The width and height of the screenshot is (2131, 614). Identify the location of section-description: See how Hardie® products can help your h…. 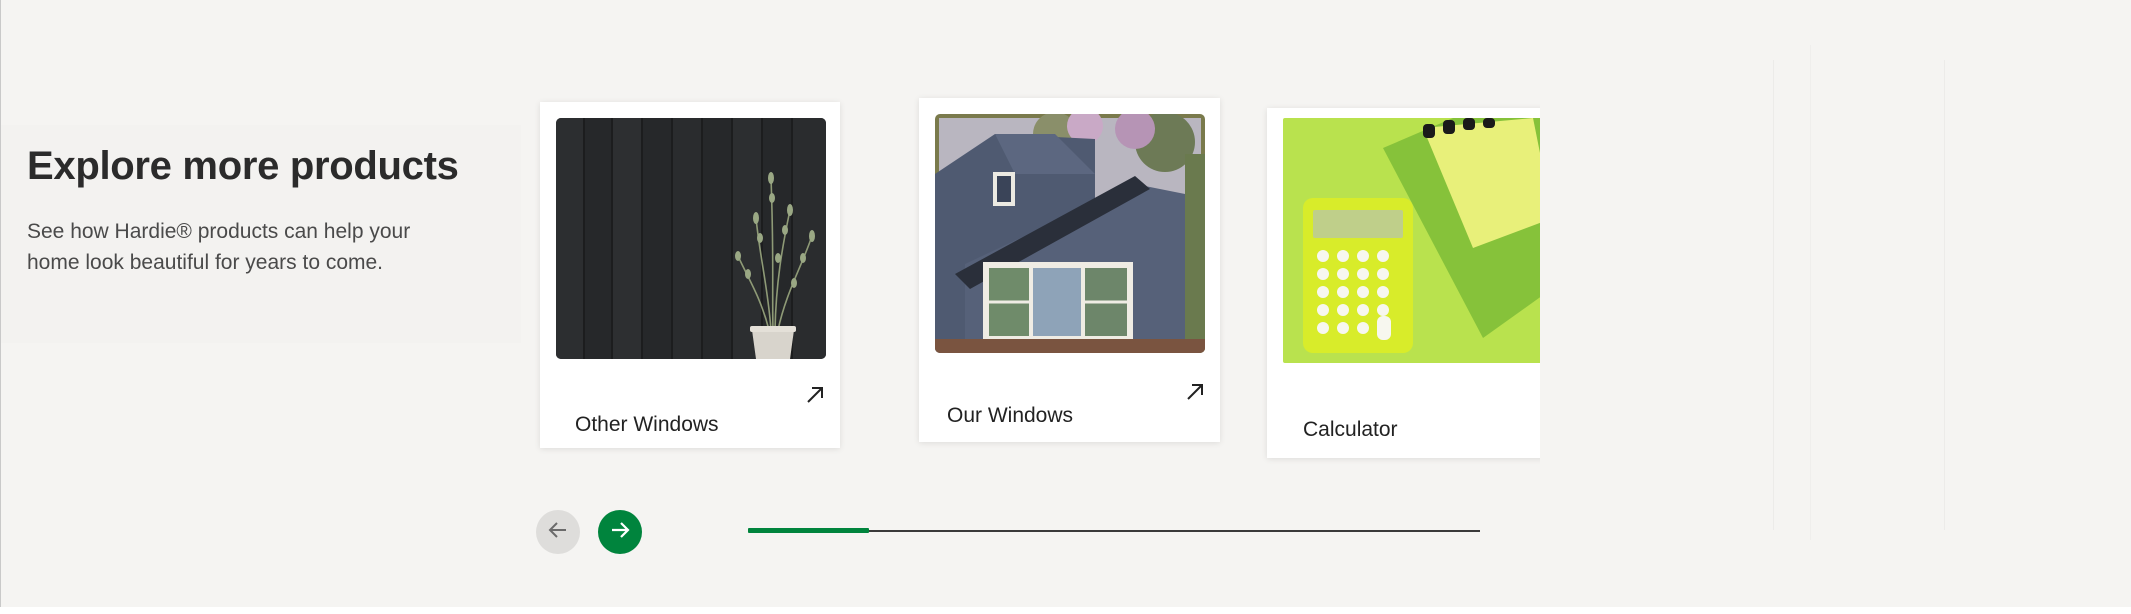
(219, 247).